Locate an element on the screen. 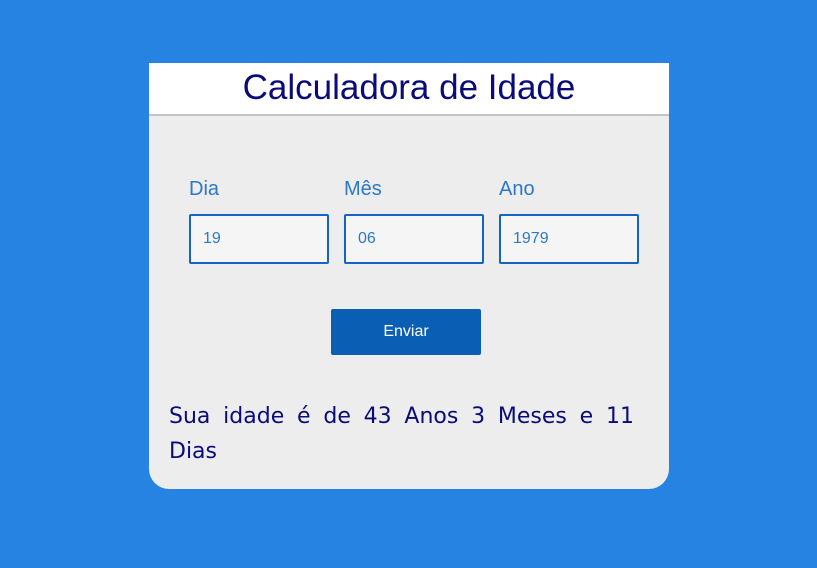 Image resolution: width=817 pixels, height=568 pixels. month-label: Mês is located at coordinates (363, 189).